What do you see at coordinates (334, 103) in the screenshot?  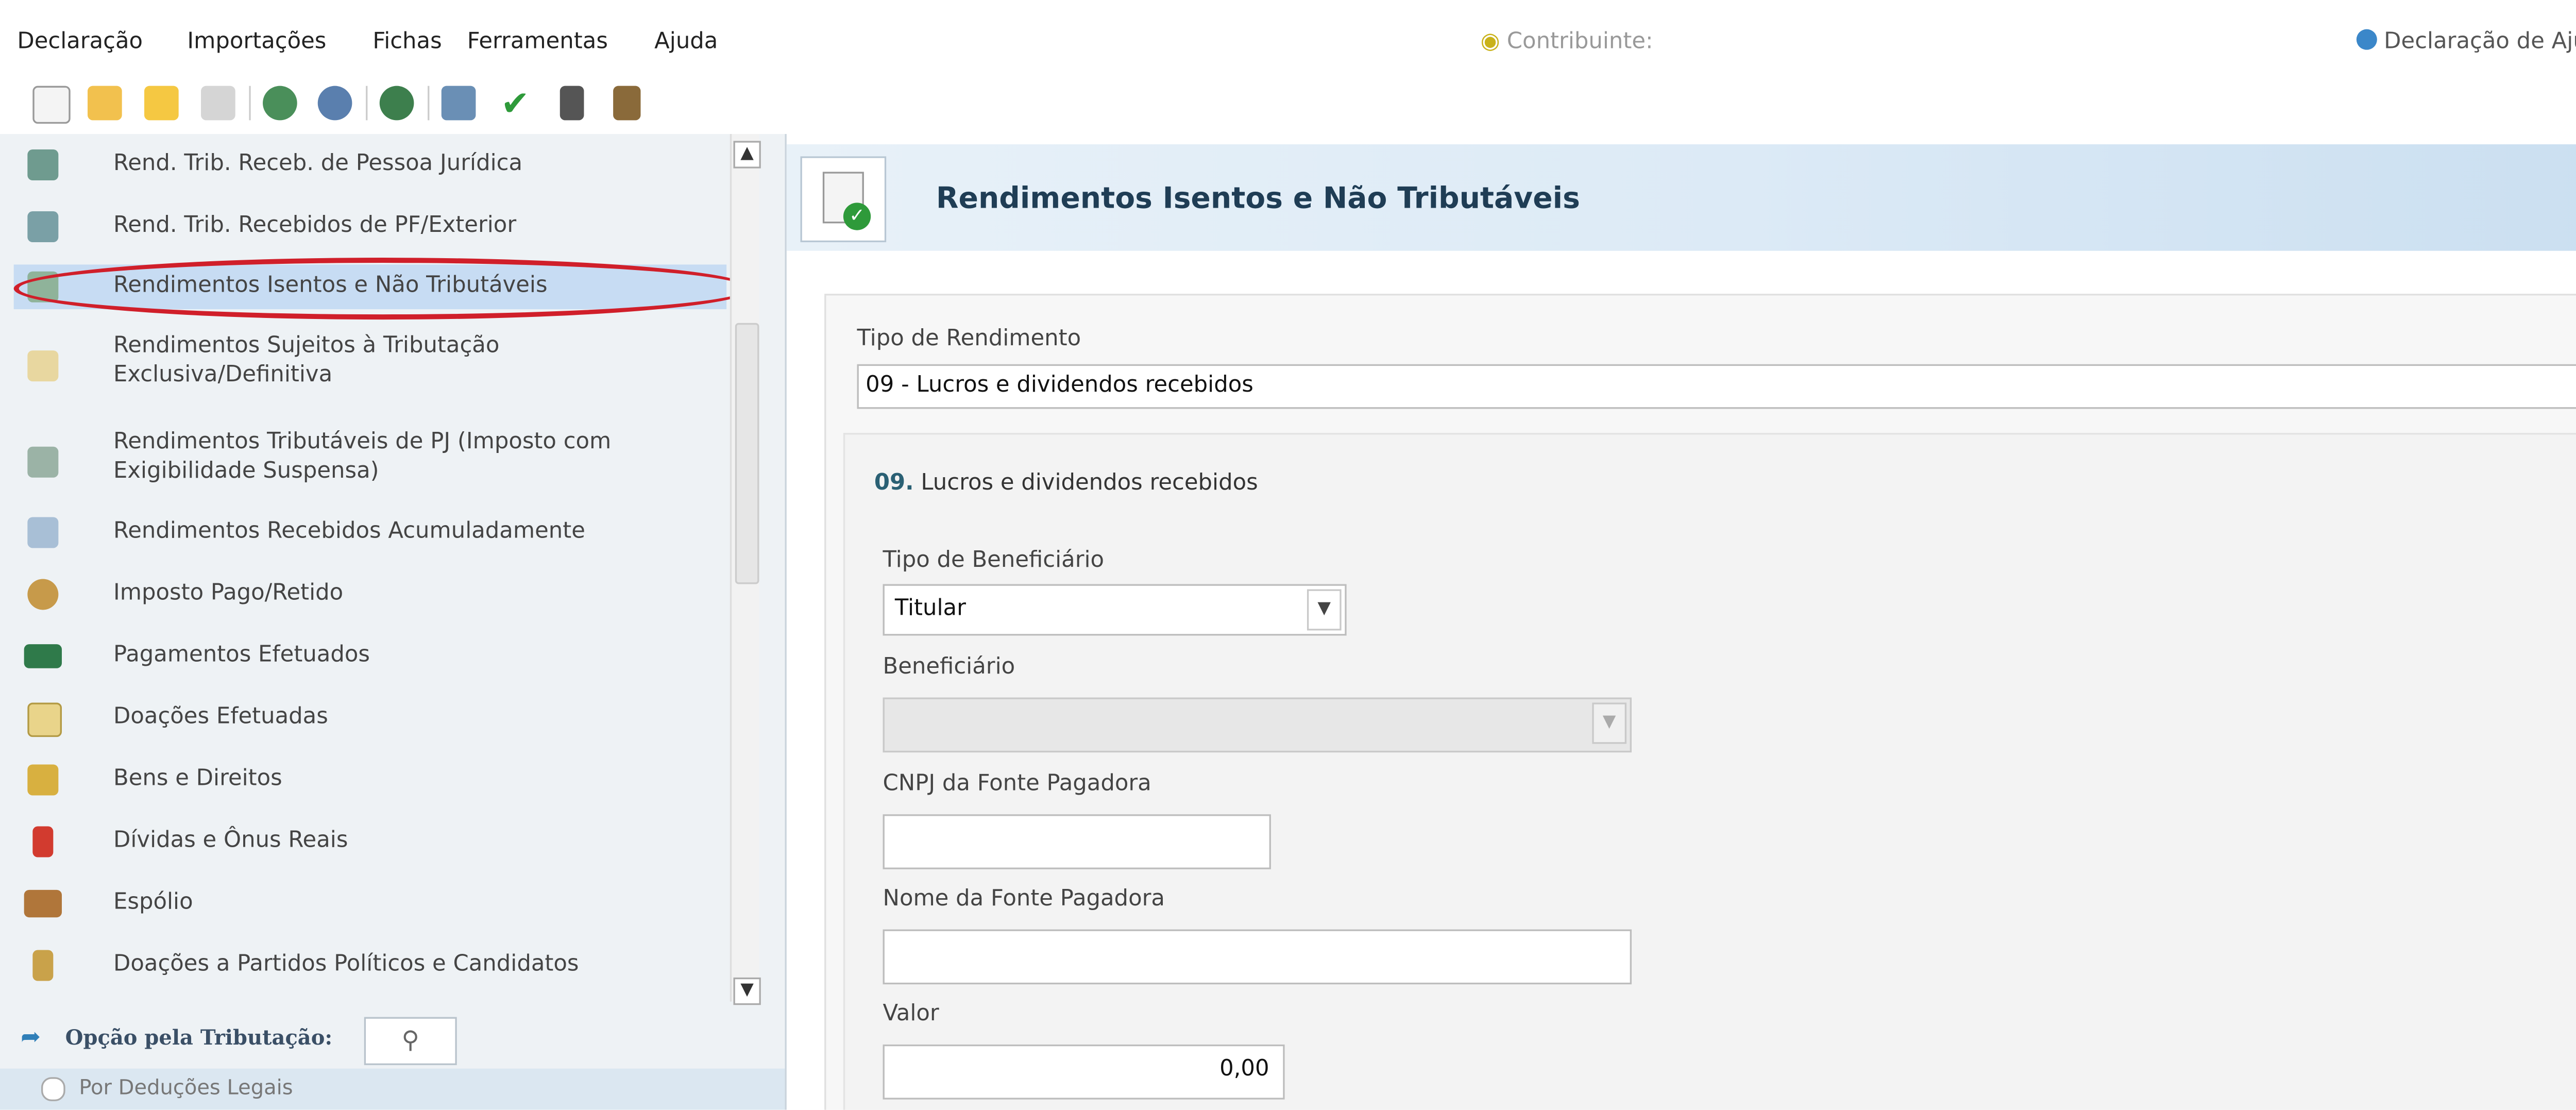 I see `receive-icon` at bounding box center [334, 103].